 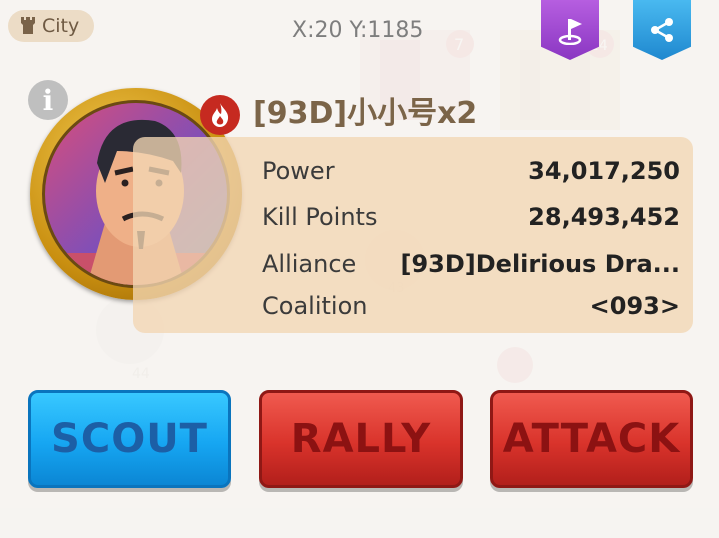 I want to click on stat-label: Kill Points, so click(x=320, y=217).